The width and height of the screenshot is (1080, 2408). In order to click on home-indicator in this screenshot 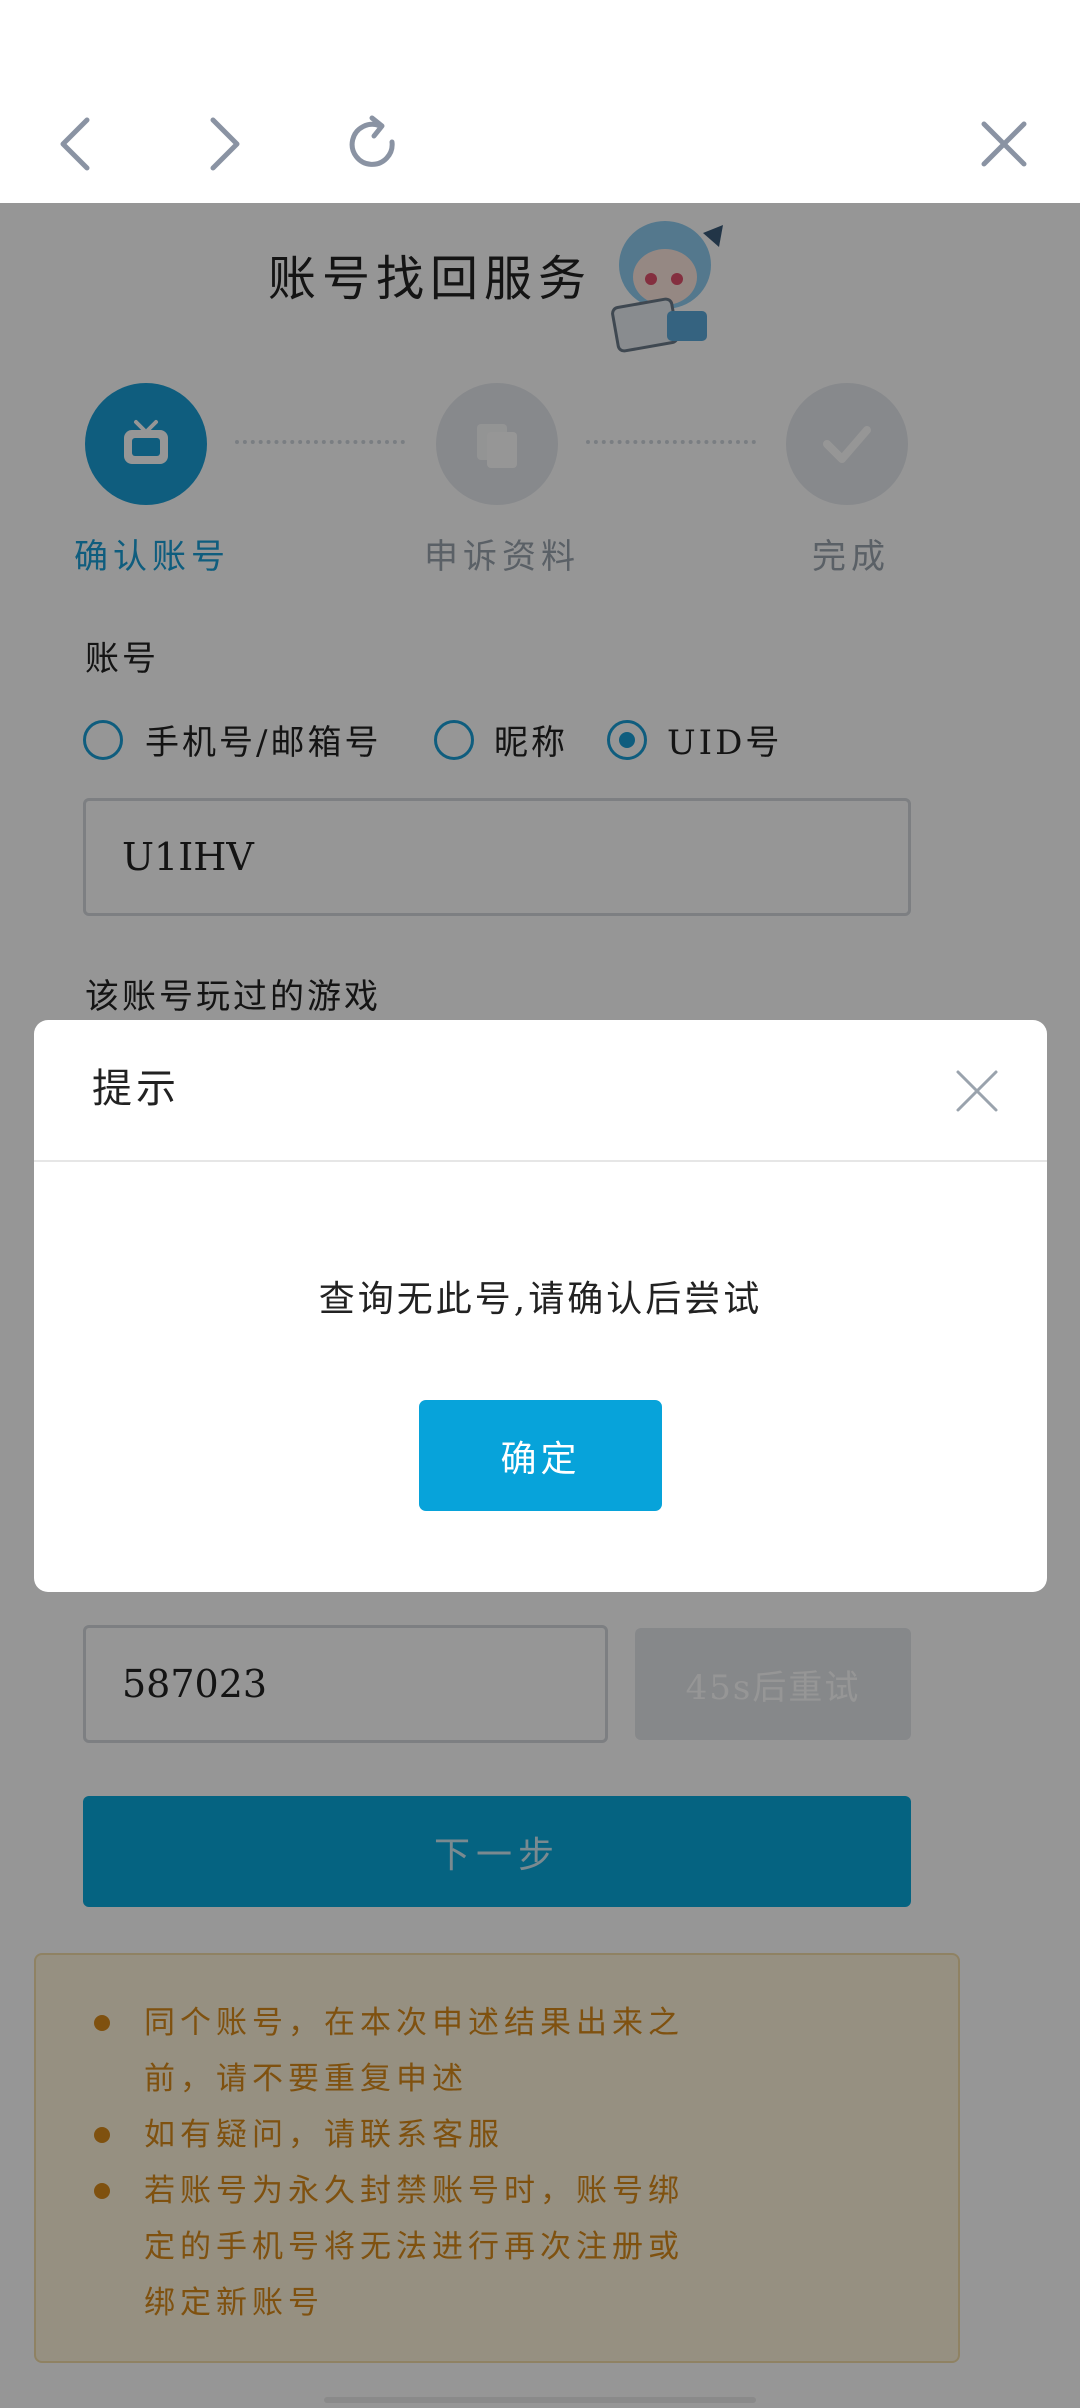, I will do `click(540, 2400)`.